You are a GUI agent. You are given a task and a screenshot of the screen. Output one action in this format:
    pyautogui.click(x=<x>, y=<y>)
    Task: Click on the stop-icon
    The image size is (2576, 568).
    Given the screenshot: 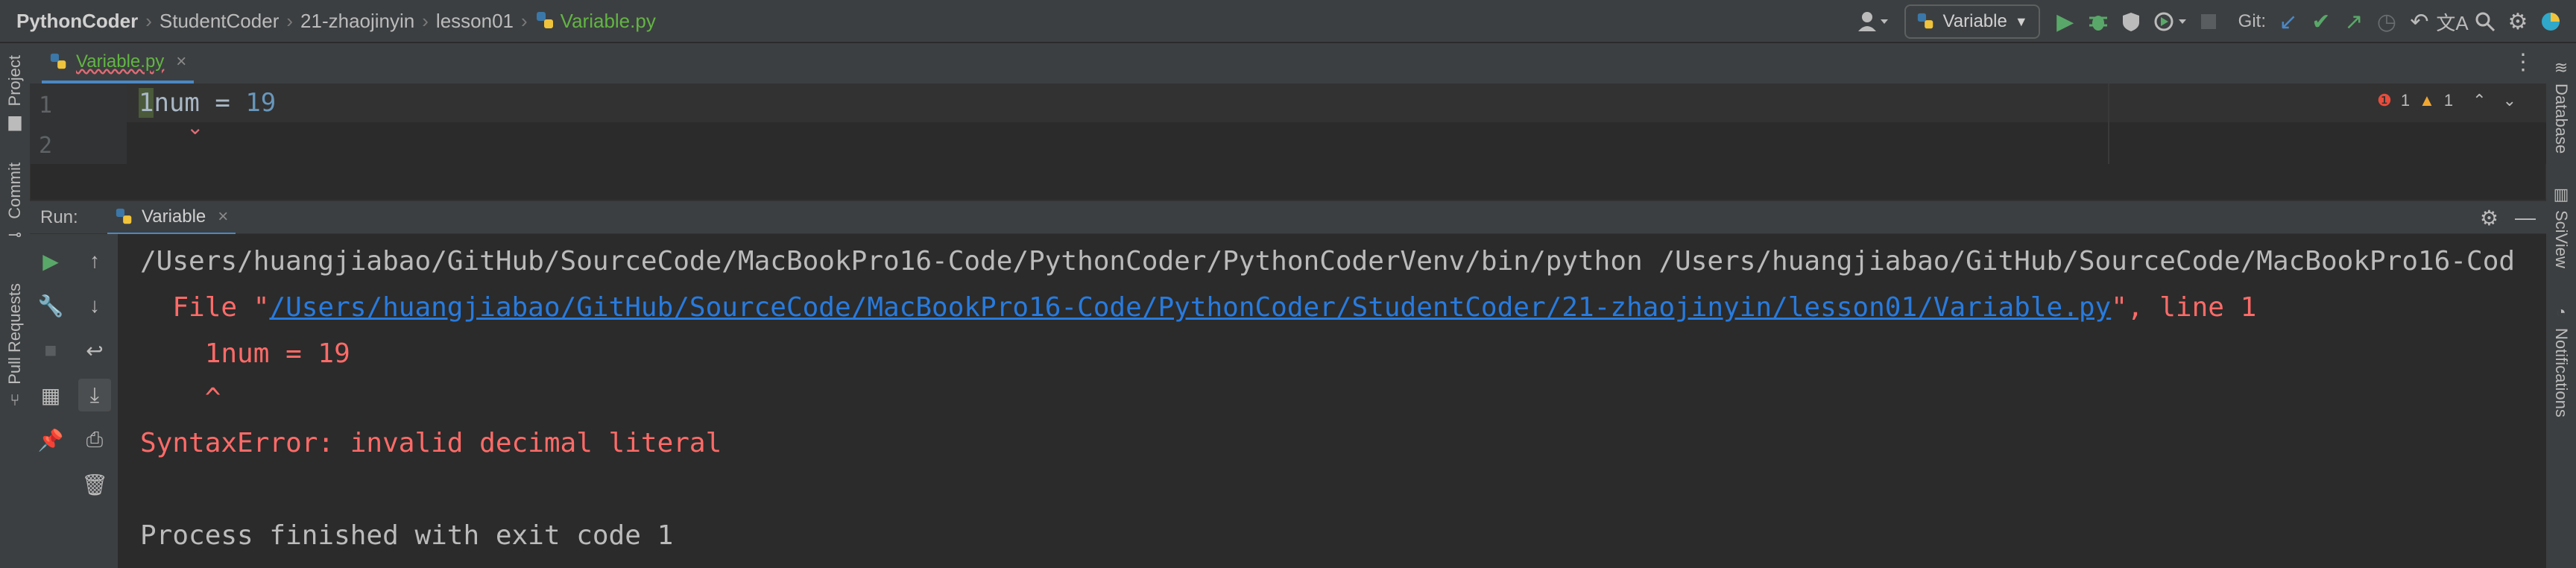 What is the action you would take?
    pyautogui.click(x=2208, y=22)
    